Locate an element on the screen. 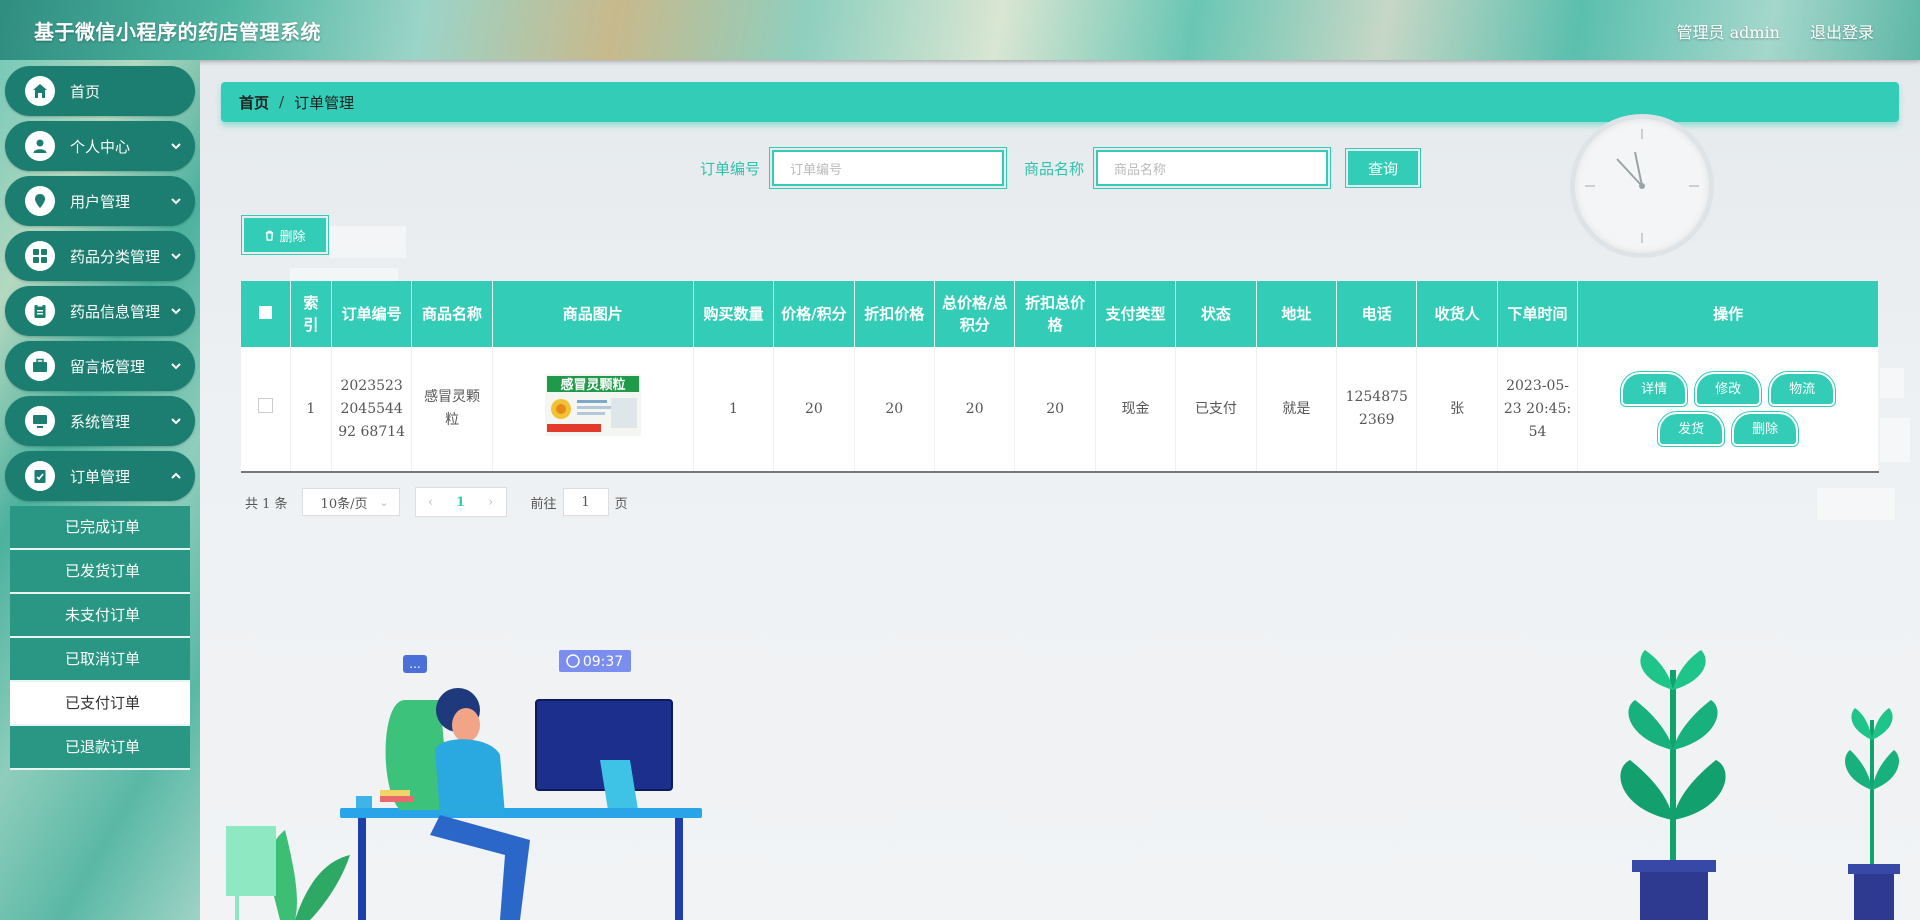 The image size is (1920, 920). sidebar-item-label: 订单管理 is located at coordinates (100, 476).